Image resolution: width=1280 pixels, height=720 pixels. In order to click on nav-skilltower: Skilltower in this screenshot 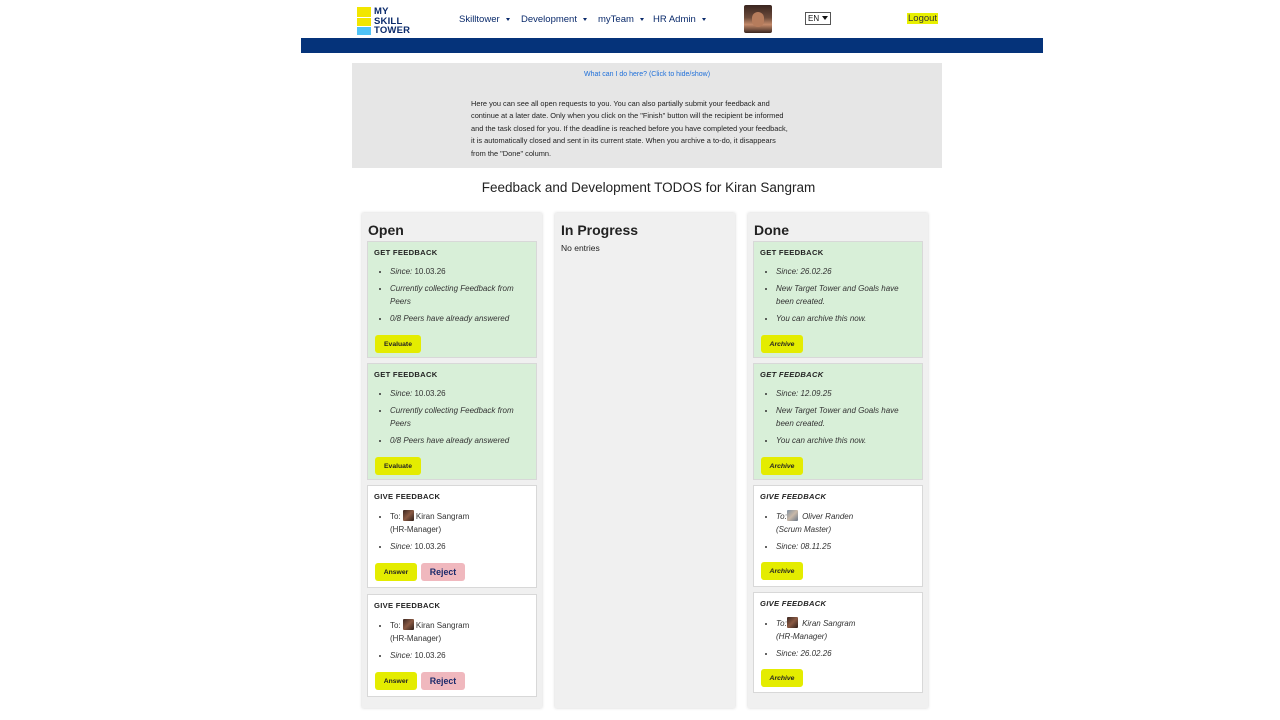, I will do `click(484, 19)`.